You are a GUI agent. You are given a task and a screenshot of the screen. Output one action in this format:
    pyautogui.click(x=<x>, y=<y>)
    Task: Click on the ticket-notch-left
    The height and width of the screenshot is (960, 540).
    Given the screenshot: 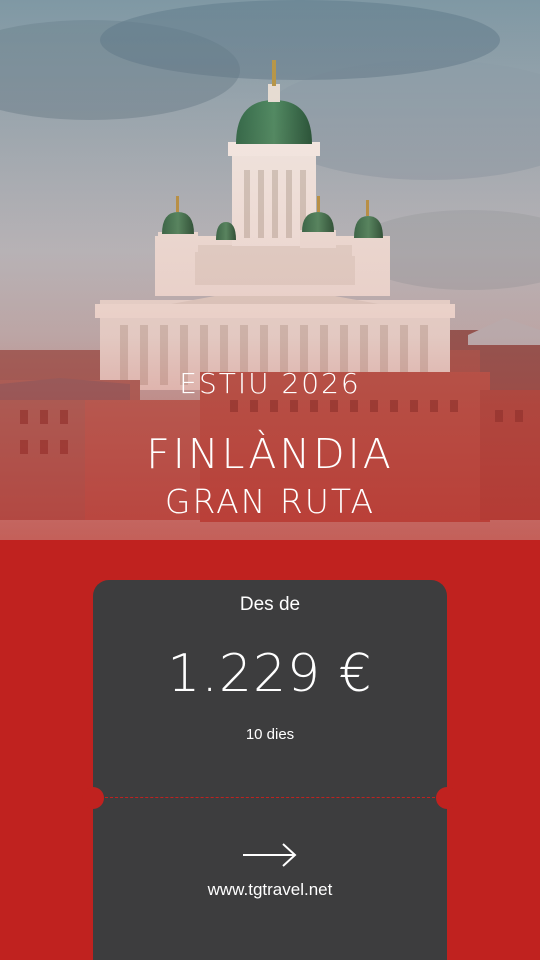 What is the action you would take?
    pyautogui.click(x=93, y=798)
    